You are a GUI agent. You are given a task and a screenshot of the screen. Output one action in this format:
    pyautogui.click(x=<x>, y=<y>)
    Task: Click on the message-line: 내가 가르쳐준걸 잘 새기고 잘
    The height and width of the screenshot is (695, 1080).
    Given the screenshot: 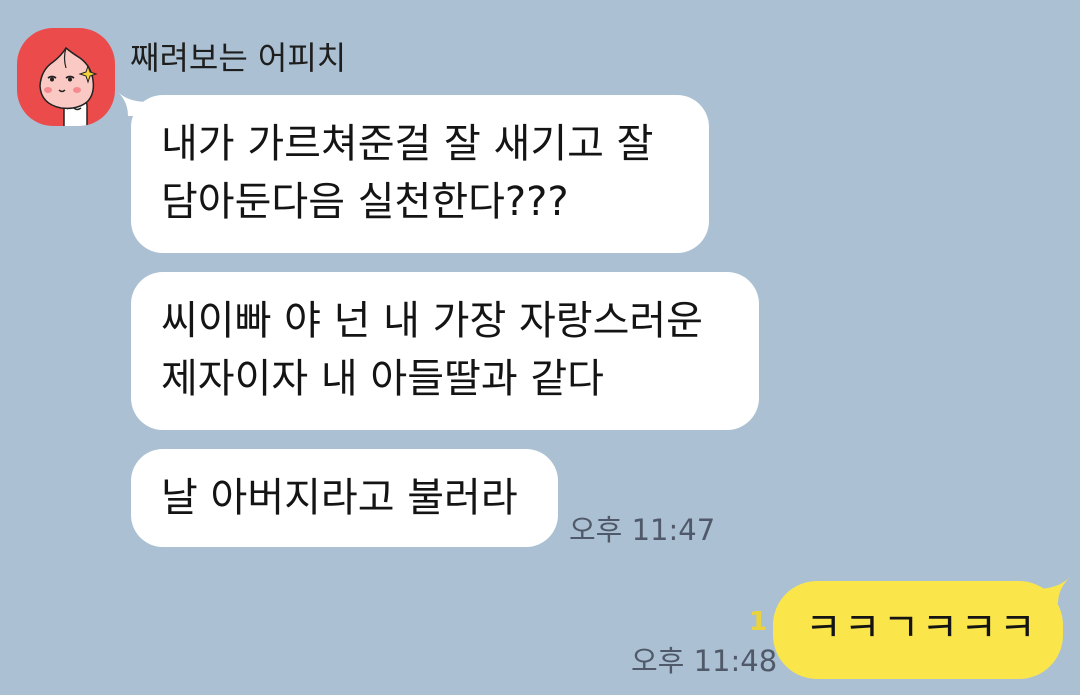 What is the action you would take?
    pyautogui.click(x=407, y=144)
    